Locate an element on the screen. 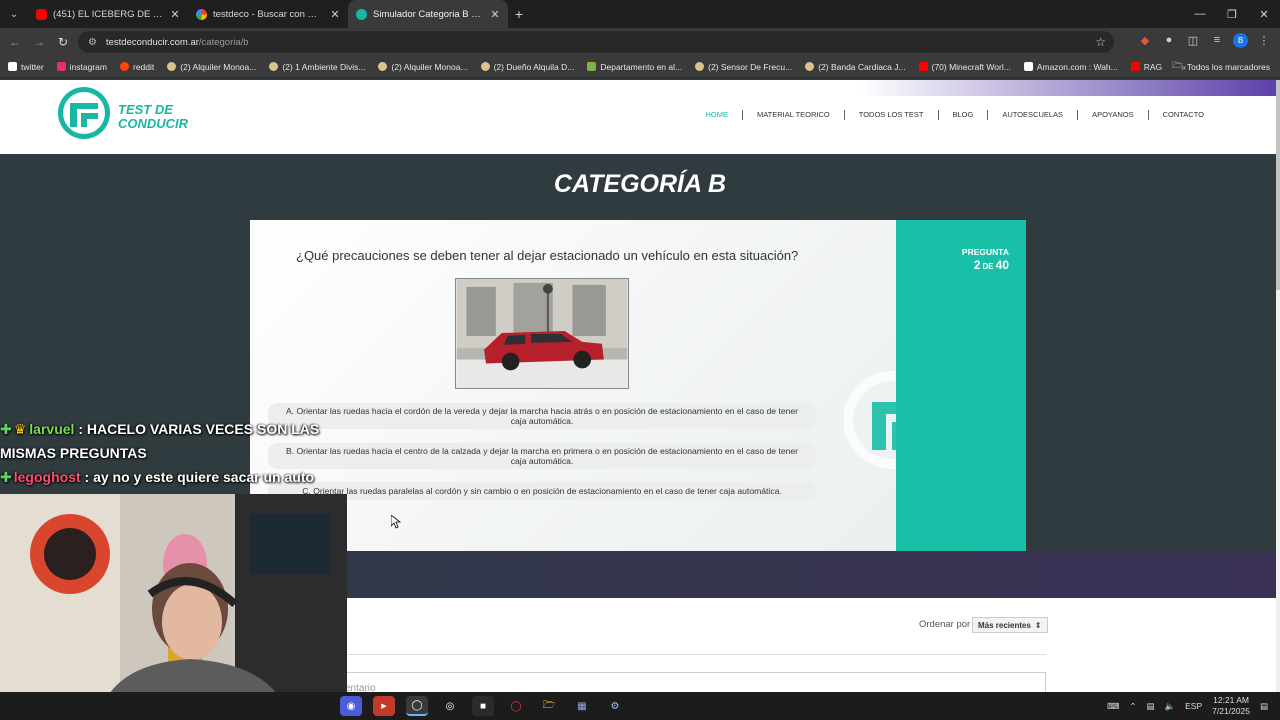  total-questions: 40 is located at coordinates (1002, 265).